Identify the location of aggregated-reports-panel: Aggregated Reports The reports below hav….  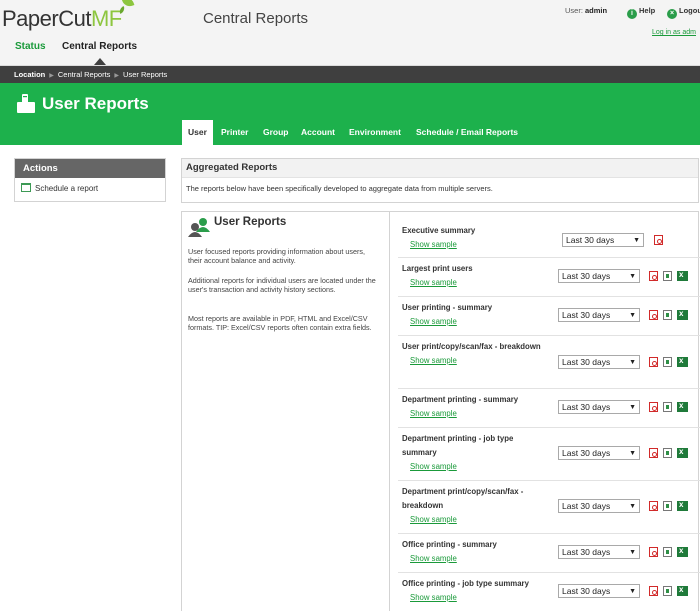
(440, 180).